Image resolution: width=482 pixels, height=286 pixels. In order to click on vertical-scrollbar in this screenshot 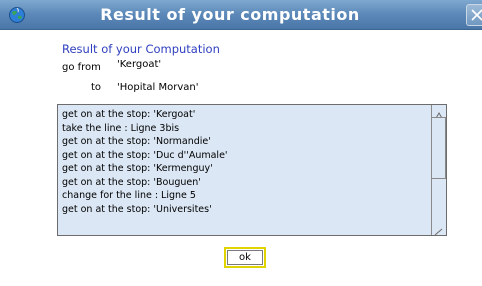, I will do `click(438, 170)`.